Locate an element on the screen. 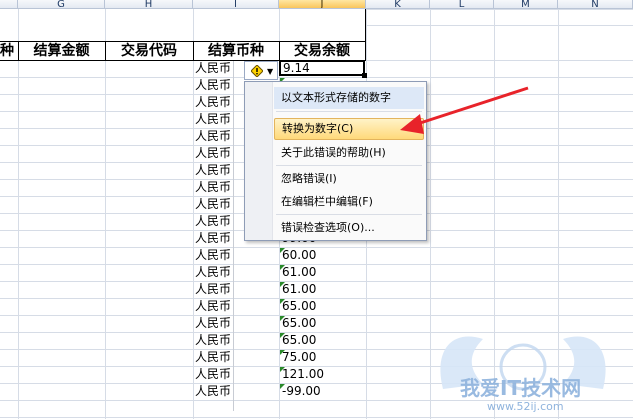 Image resolution: width=633 pixels, height=419 pixels. header-partial: 种 is located at coordinates (7, 51).